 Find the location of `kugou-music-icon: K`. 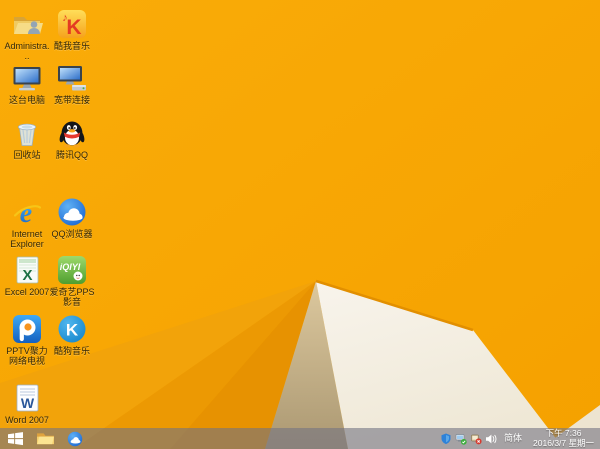

kugou-music-icon: K is located at coordinates (72, 329).